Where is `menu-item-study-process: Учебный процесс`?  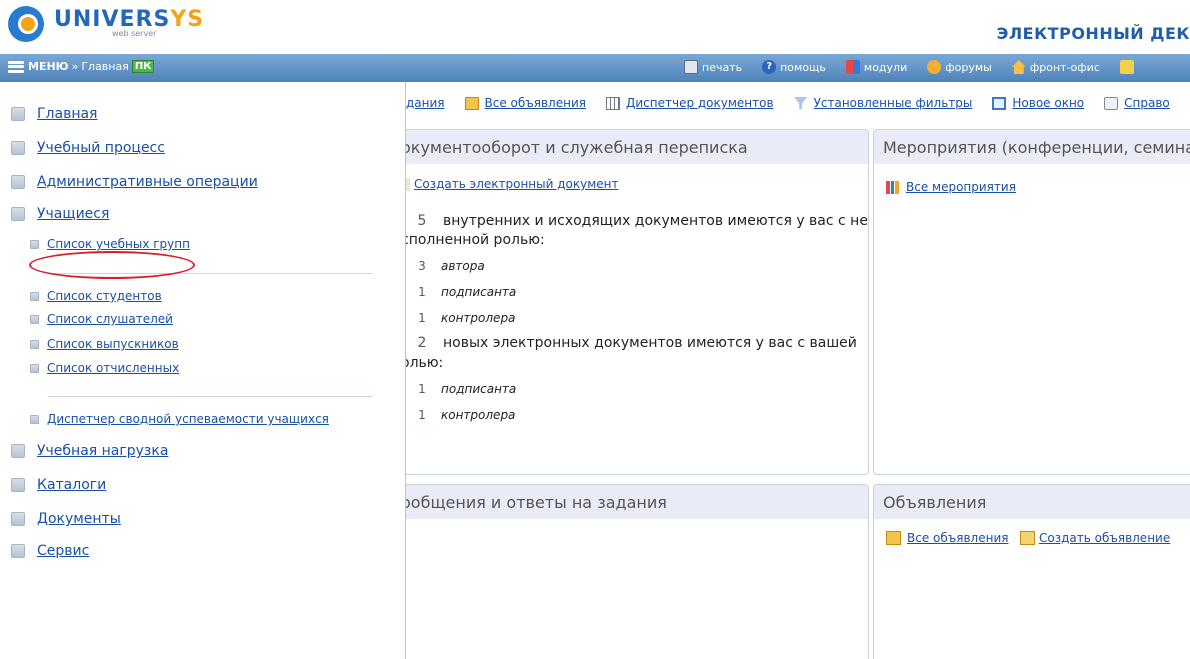 menu-item-study-process: Учебный процесс is located at coordinates (88, 148).